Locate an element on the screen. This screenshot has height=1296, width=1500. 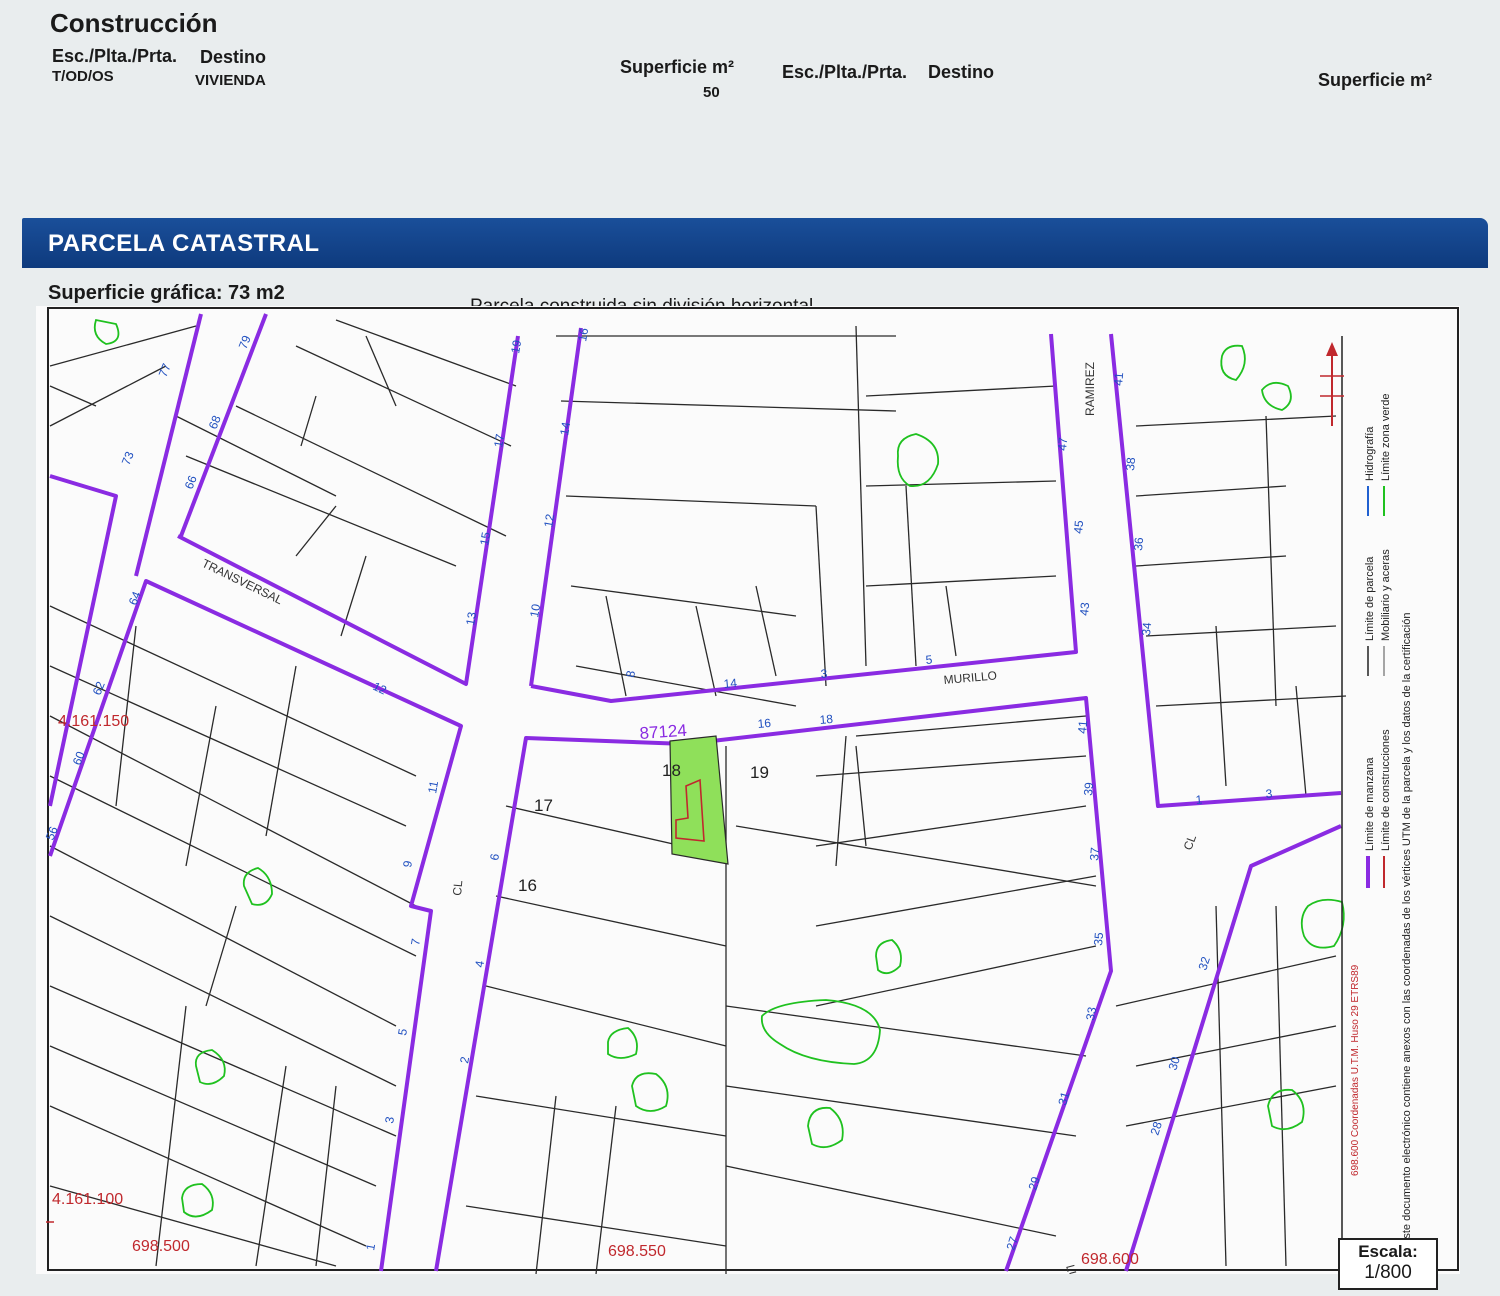
house-number: 43 is located at coordinates (1084, 608).